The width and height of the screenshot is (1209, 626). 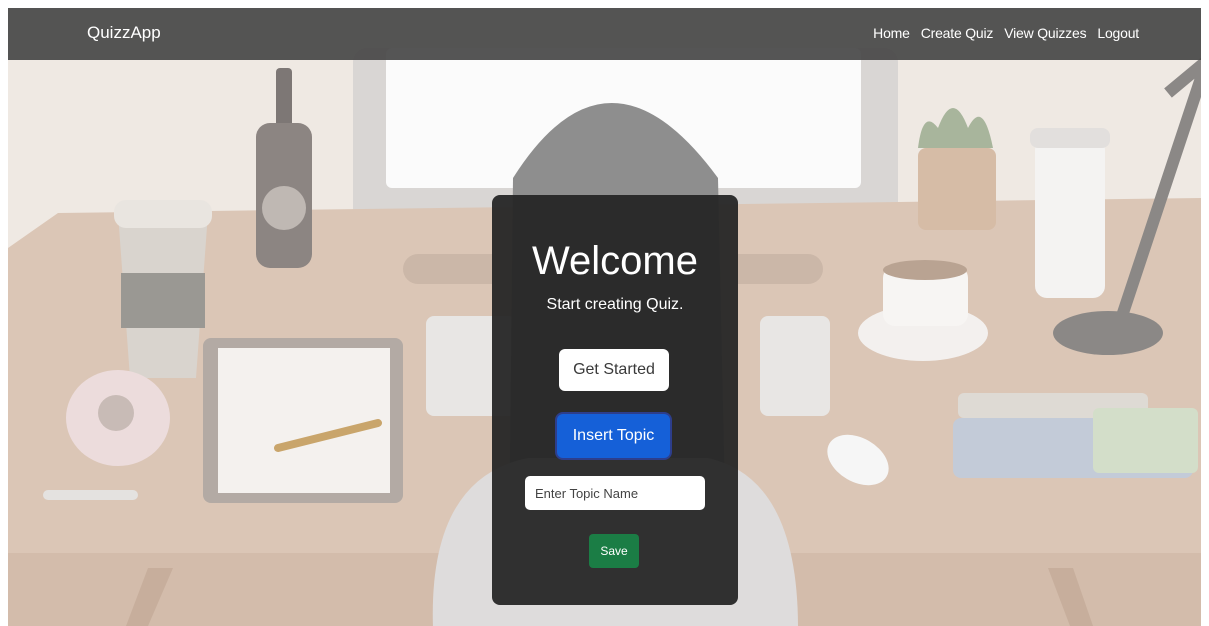 I want to click on brand-link: QuizzApp, so click(x=124, y=33).